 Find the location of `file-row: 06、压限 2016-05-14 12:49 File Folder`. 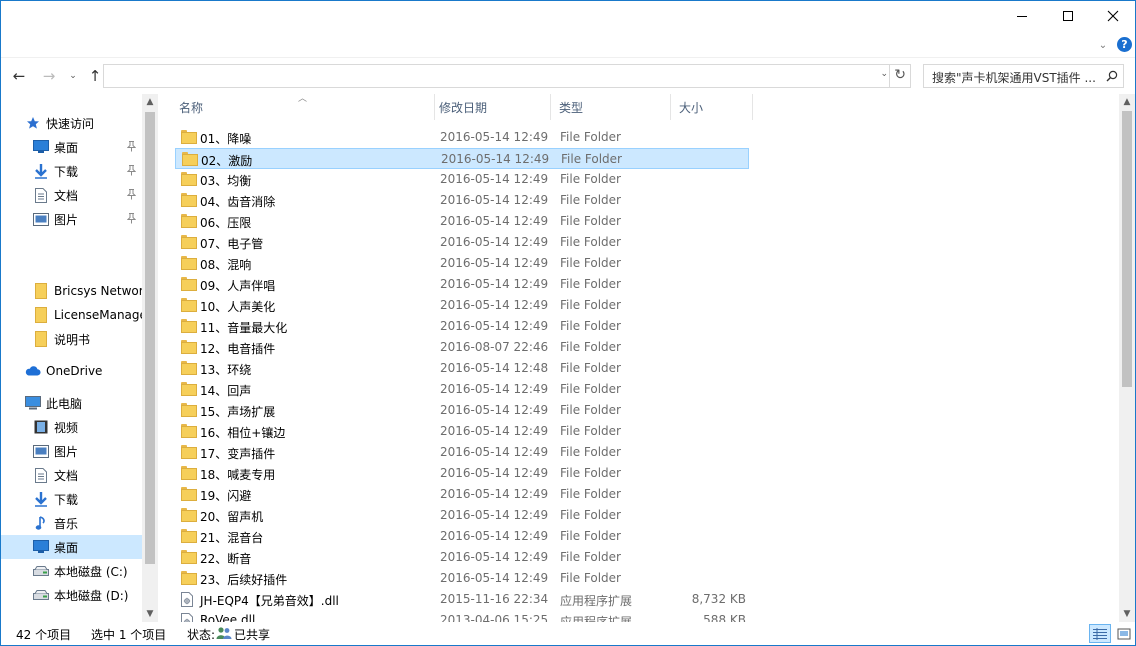

file-row: 06、压限 2016-05-14 12:49 File Folder is located at coordinates (462, 221).